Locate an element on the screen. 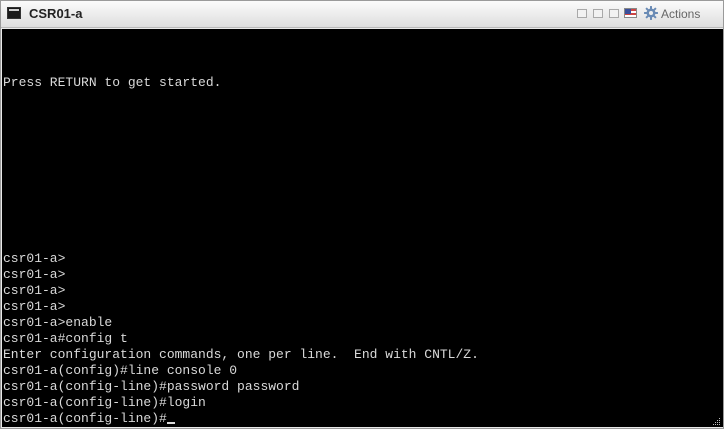 This screenshot has width=724, height=429. gear-icon is located at coordinates (651, 13).